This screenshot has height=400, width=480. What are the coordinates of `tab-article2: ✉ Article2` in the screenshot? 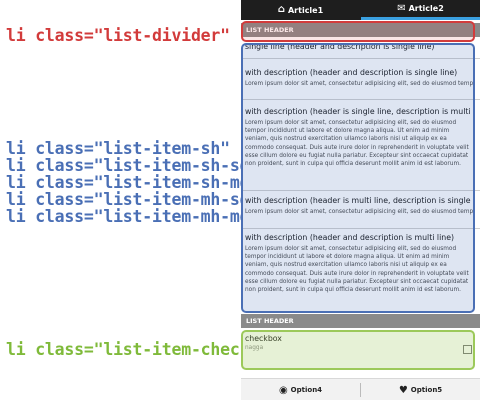 It's located at (420, 10).